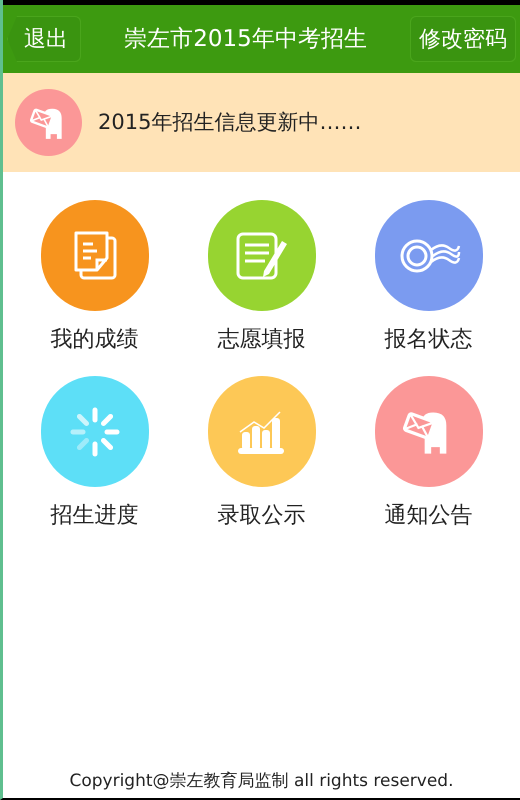 The height and width of the screenshot is (800, 520). I want to click on copyright-text: Copyright@崇左教育局监制 all rights reserved., so click(261, 781).